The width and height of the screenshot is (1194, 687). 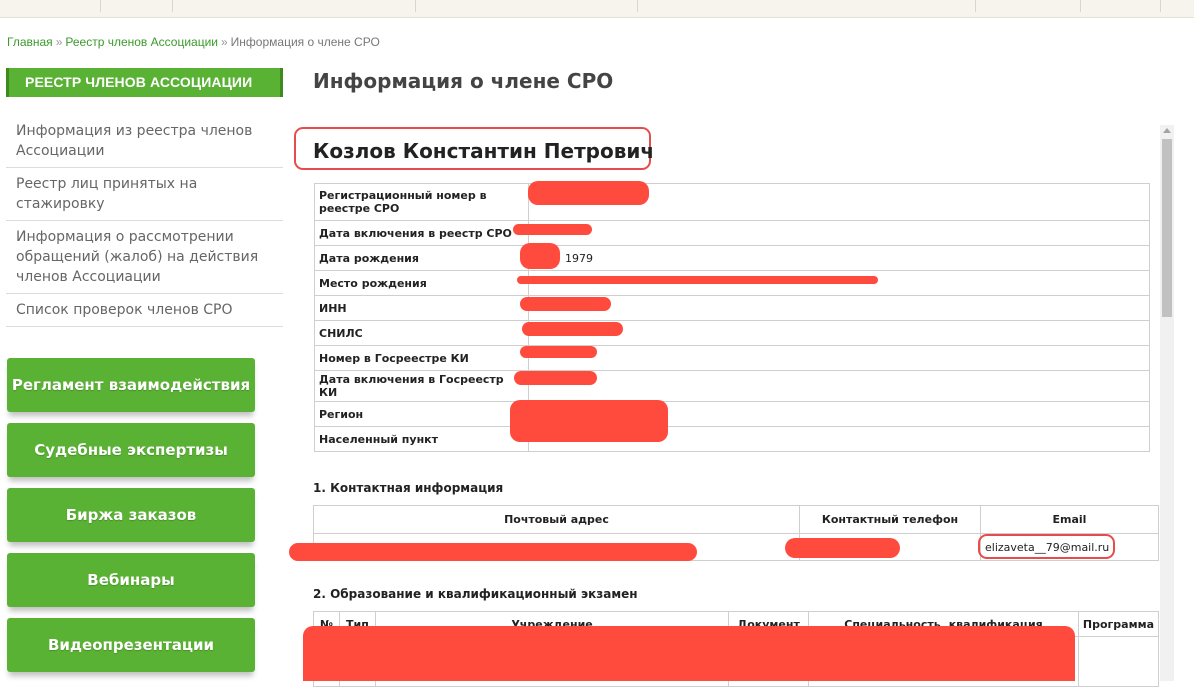 I want to click on info-label: Дата включения в реестр СРО, so click(x=421, y=233).